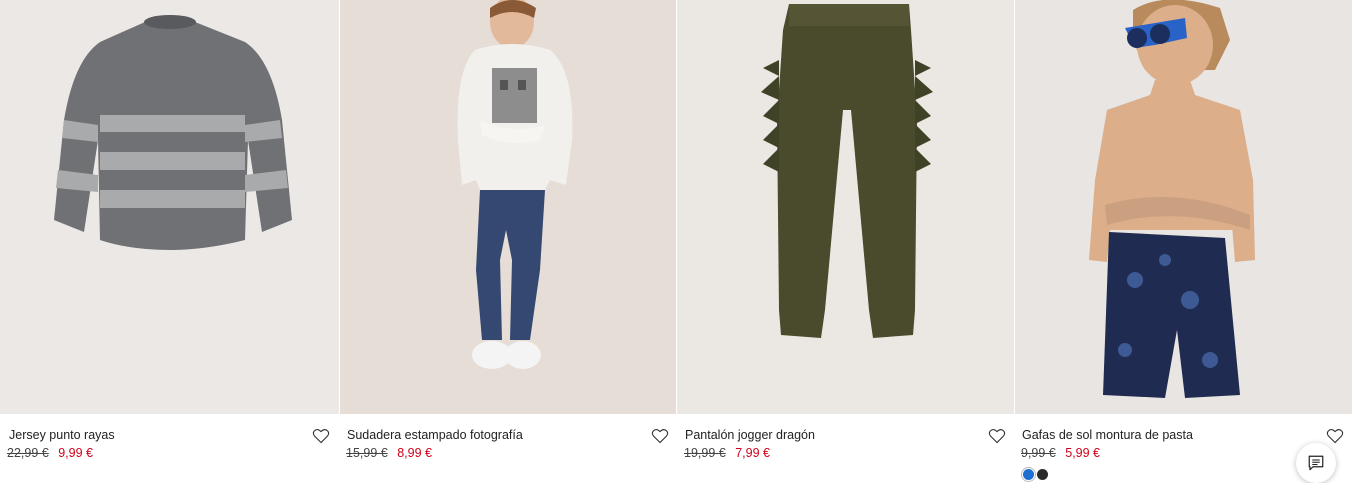 The width and height of the screenshot is (1355, 483). What do you see at coordinates (1028, 474) in the screenshot?
I see `color-swatch-blue` at bounding box center [1028, 474].